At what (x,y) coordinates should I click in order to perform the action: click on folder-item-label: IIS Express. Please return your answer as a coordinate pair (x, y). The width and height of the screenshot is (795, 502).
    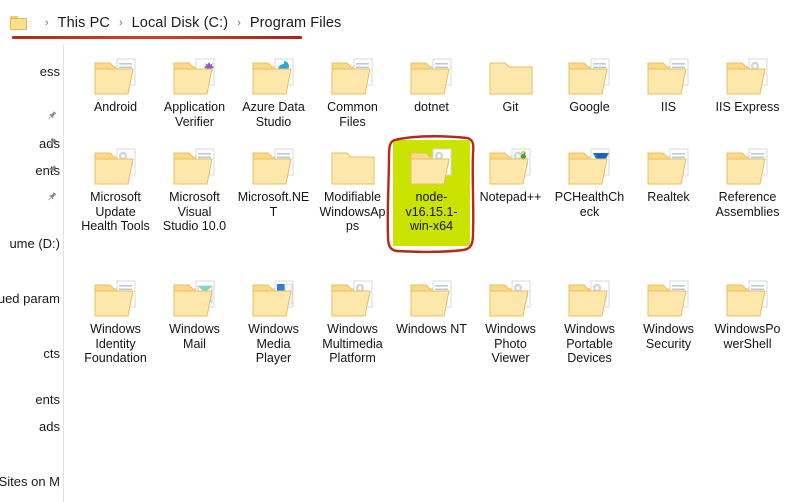
    Looking at the image, I should click on (747, 107).